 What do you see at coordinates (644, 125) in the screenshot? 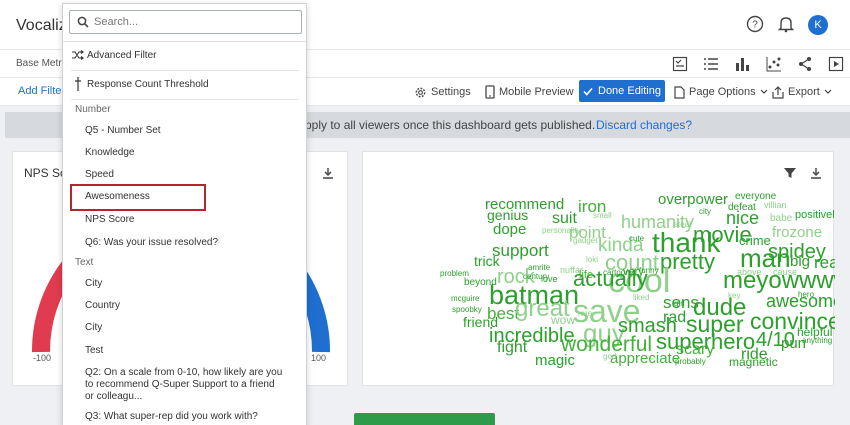
I see `discard-changes-link: Discard changes?` at bounding box center [644, 125].